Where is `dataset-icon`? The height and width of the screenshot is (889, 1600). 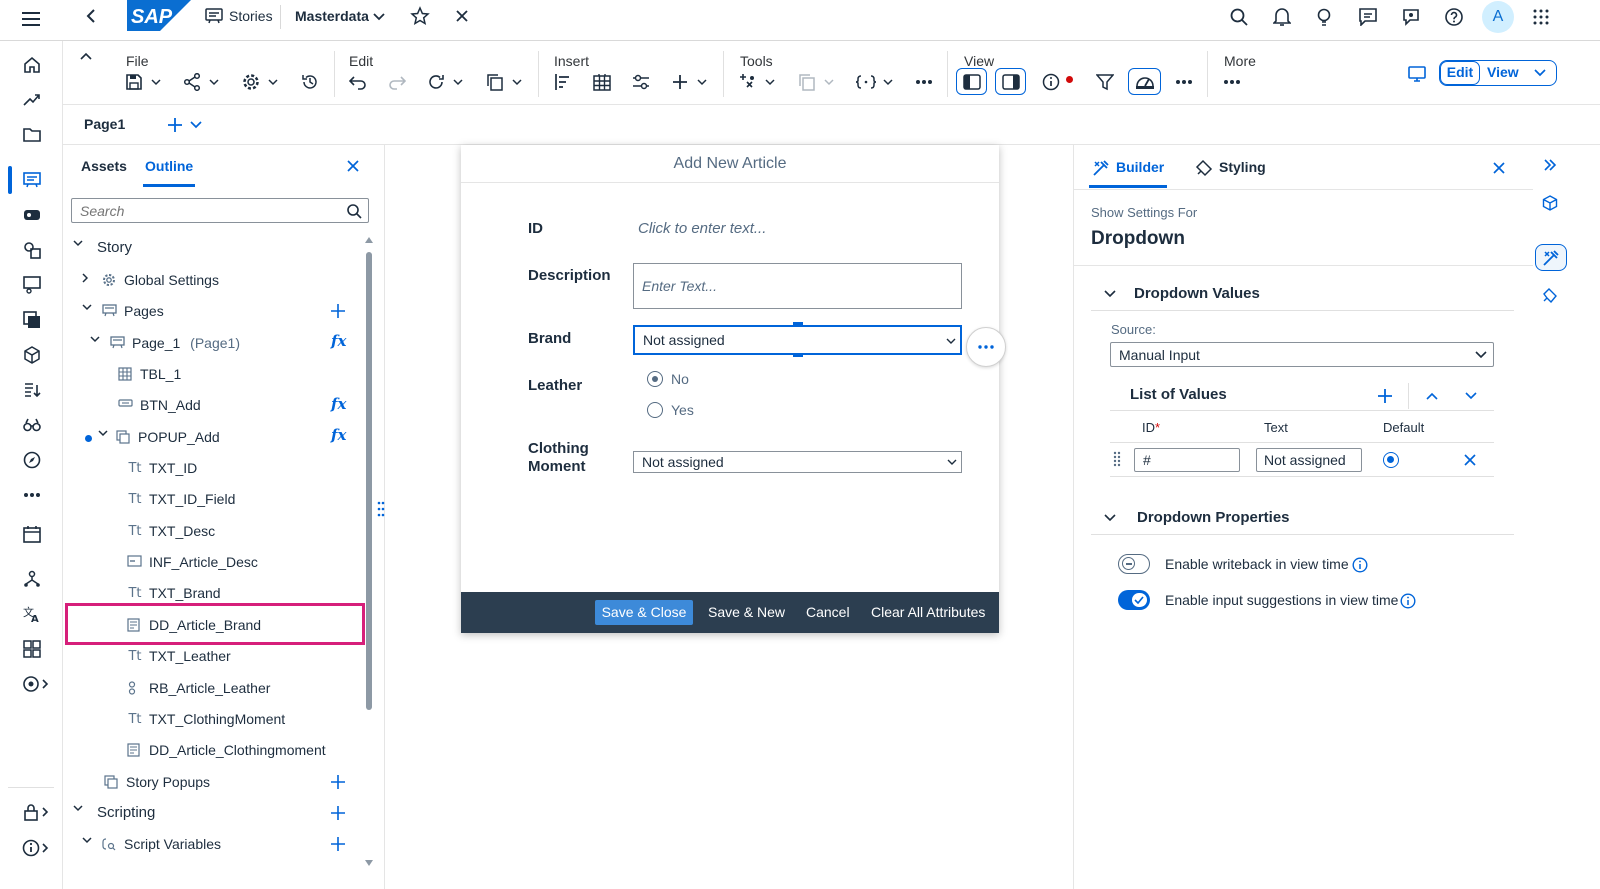 dataset-icon is located at coordinates (32, 320).